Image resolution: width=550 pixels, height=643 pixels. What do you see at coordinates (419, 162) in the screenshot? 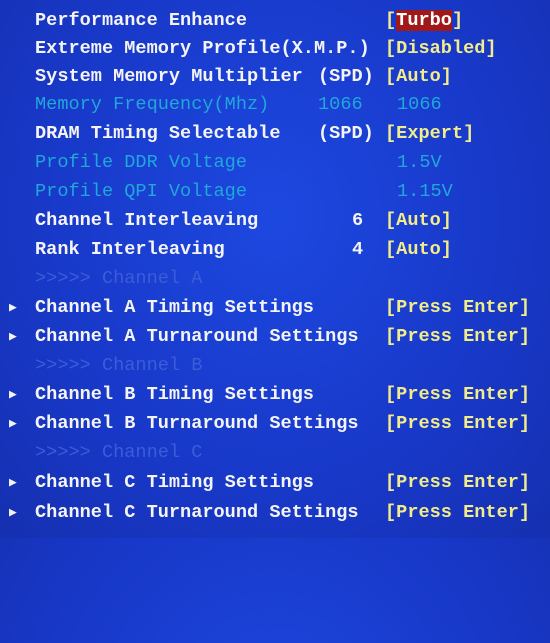
I see `item-value: 1.5V` at bounding box center [419, 162].